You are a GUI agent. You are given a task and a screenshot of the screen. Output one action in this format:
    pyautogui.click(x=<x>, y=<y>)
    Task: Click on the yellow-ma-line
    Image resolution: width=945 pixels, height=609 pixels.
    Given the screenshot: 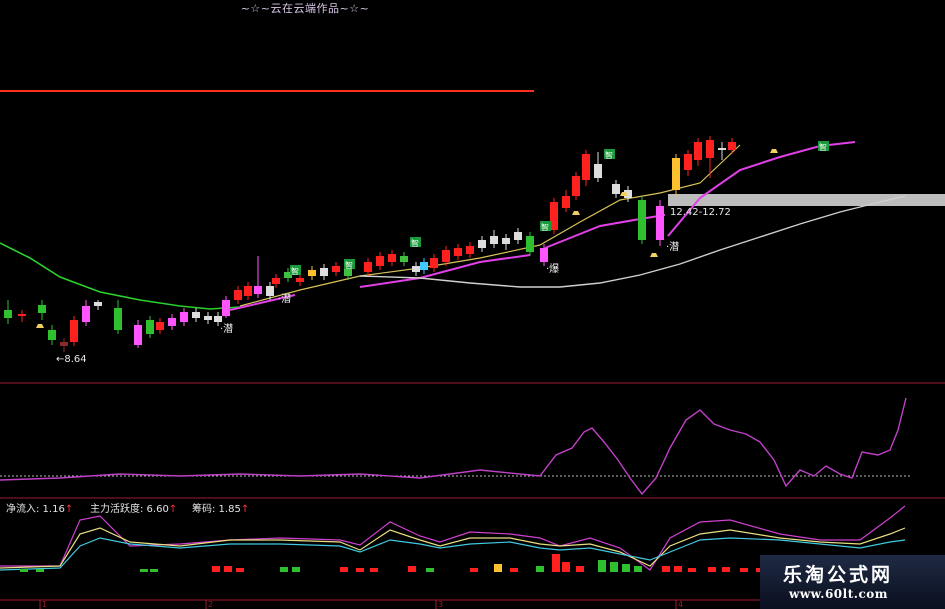 What is the action you would take?
    pyautogui.click(x=490, y=225)
    